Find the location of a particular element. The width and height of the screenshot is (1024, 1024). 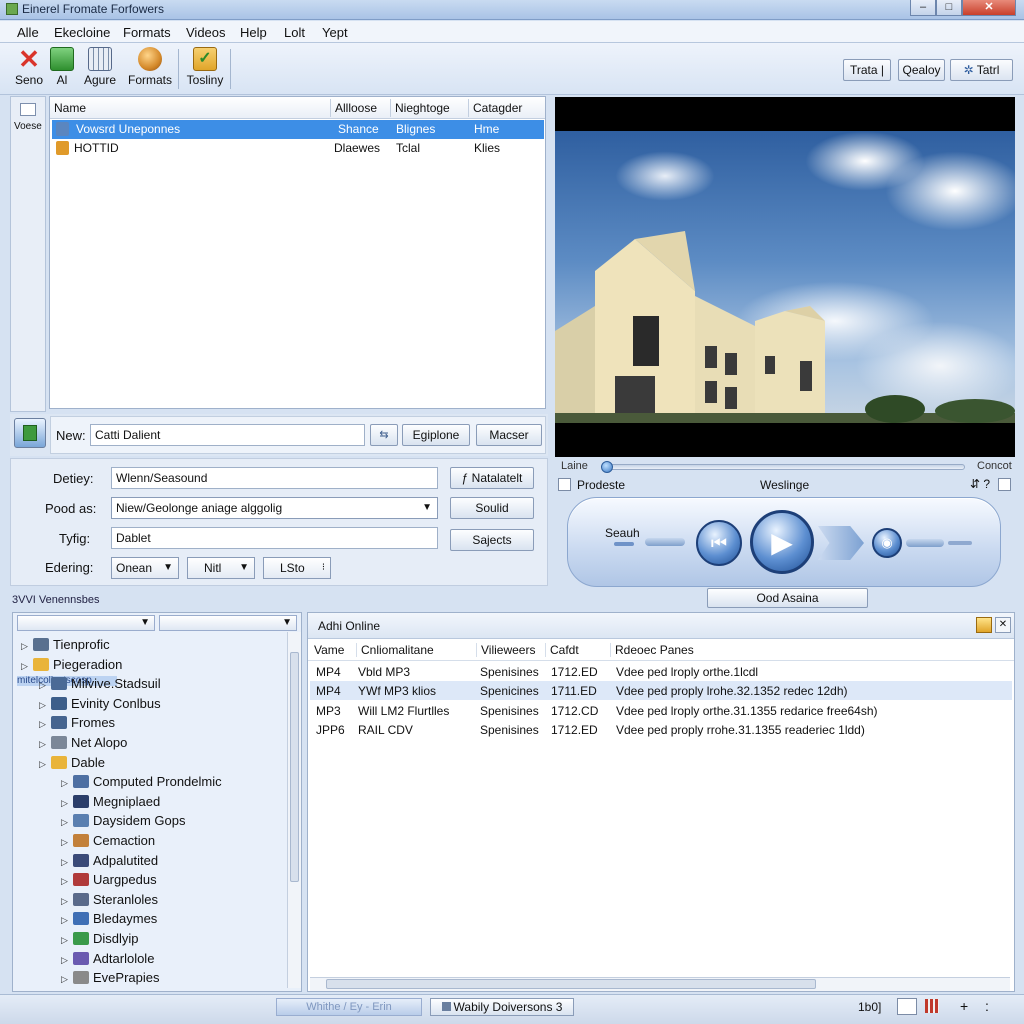

trata-button: Trata | is located at coordinates (867, 70).